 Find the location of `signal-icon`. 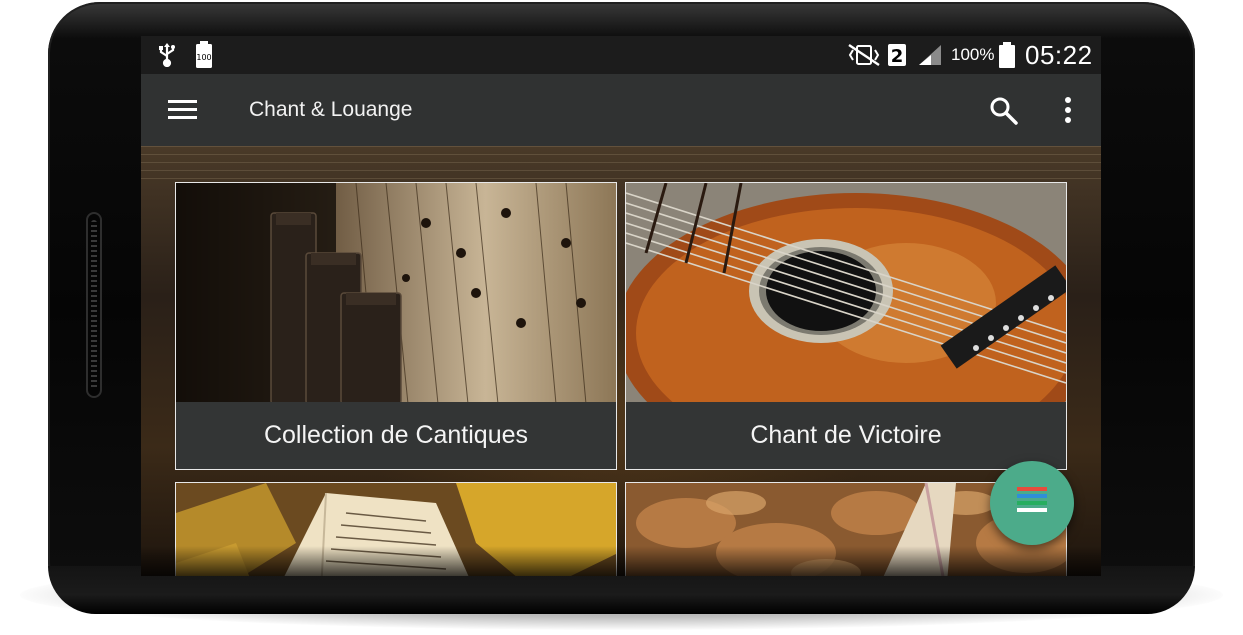

signal-icon is located at coordinates (930, 55).